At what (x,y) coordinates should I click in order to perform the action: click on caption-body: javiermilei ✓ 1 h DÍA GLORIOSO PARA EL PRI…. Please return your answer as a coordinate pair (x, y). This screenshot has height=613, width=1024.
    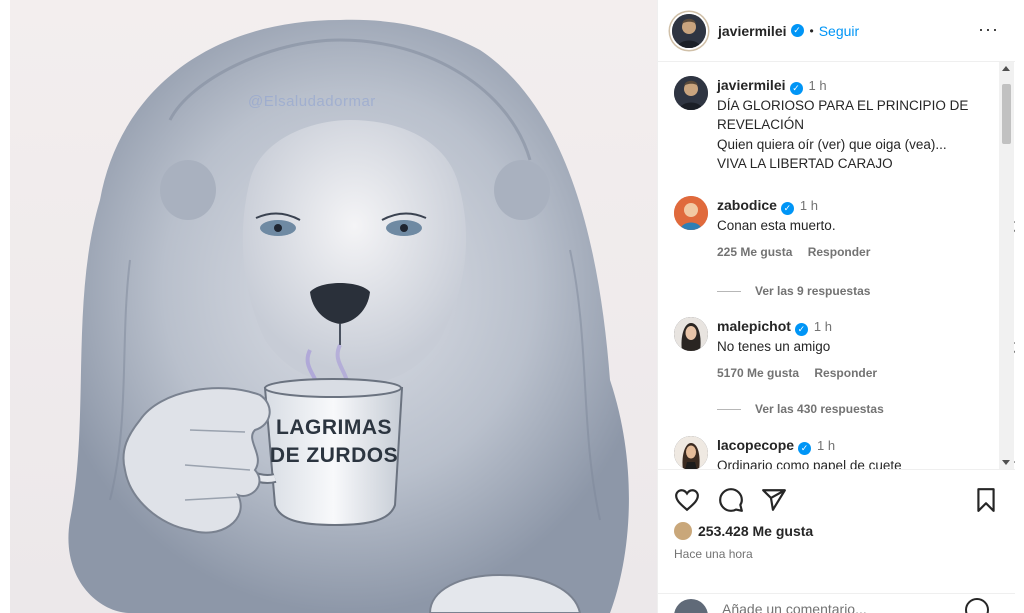
    Looking at the image, I should click on (852, 125).